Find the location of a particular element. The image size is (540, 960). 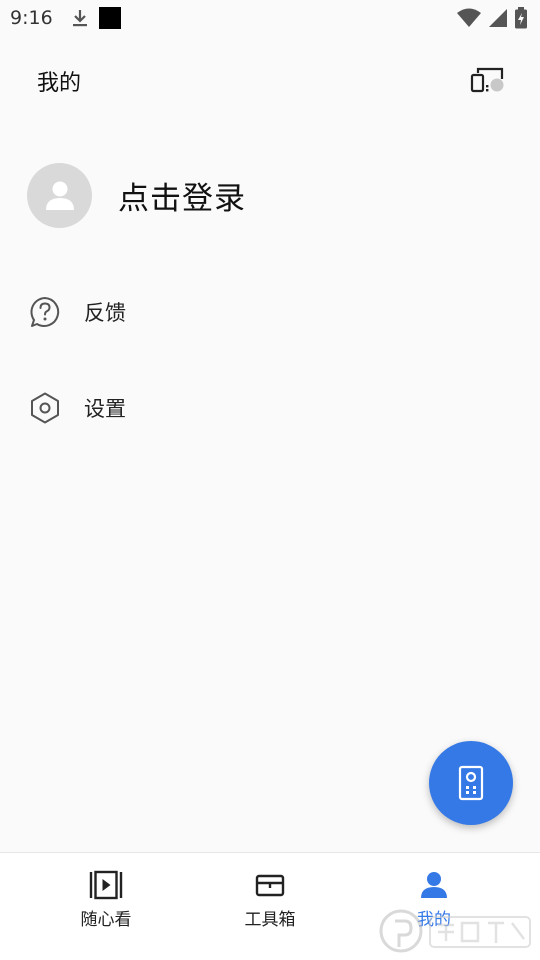

avatar is located at coordinates (59, 195).